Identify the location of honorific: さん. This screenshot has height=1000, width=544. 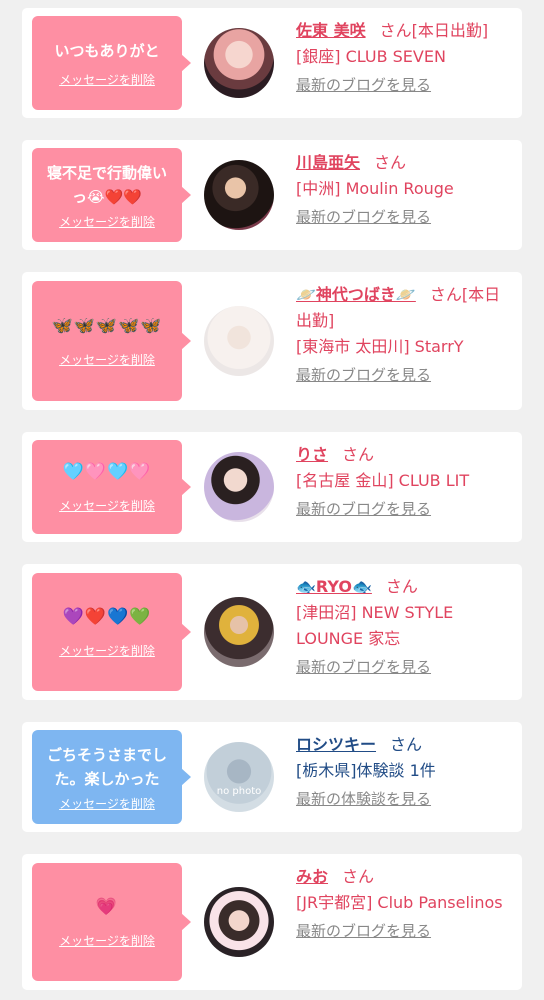
(406, 744).